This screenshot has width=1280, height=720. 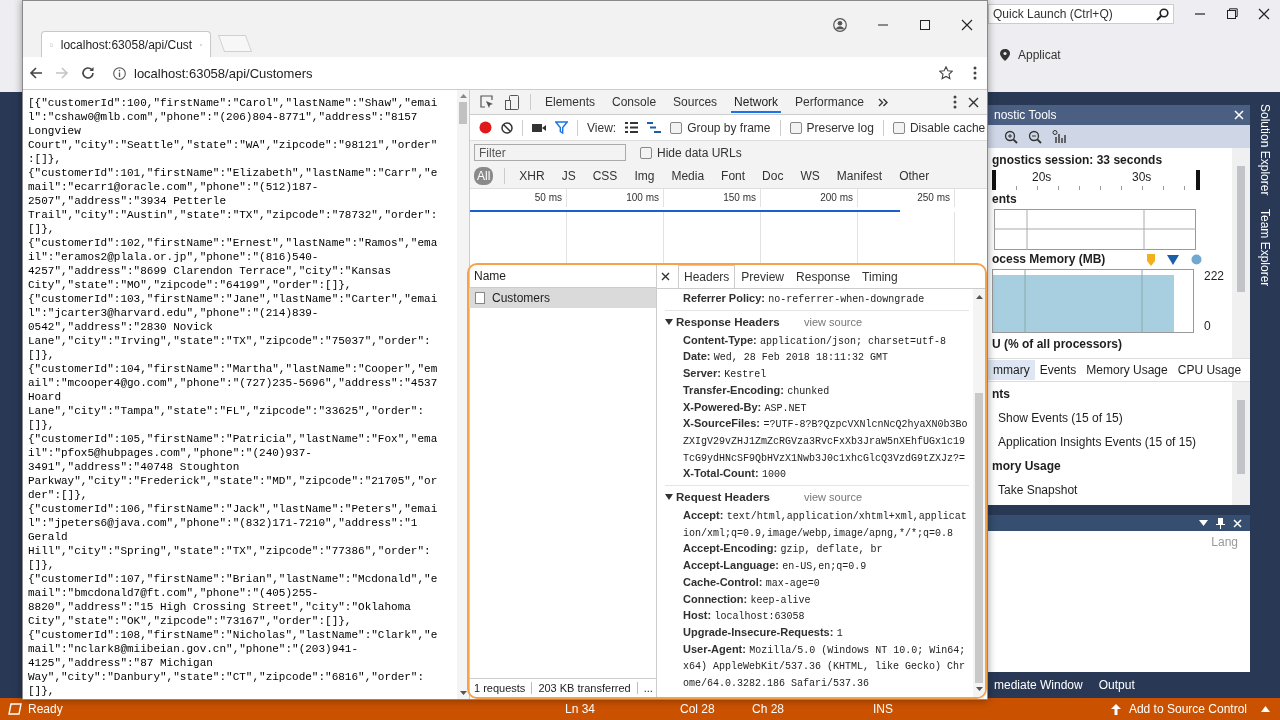 I want to click on waterfall-icon, so click(x=654, y=127).